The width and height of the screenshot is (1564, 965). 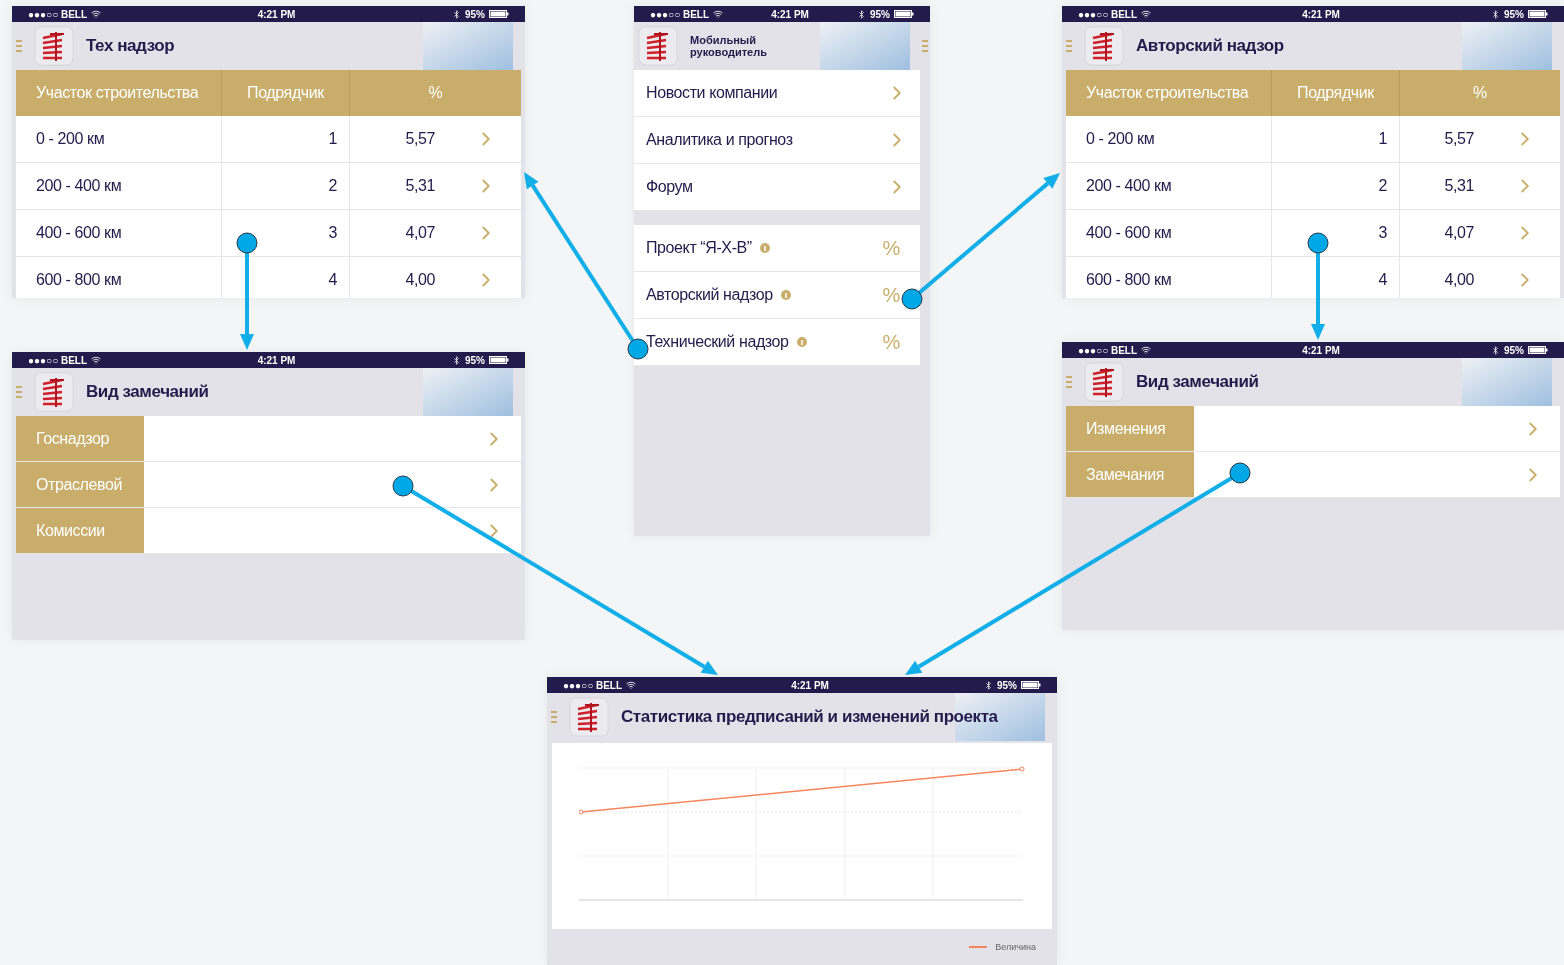 What do you see at coordinates (80, 438) in the screenshot?
I see `category-label: Госнадзор` at bounding box center [80, 438].